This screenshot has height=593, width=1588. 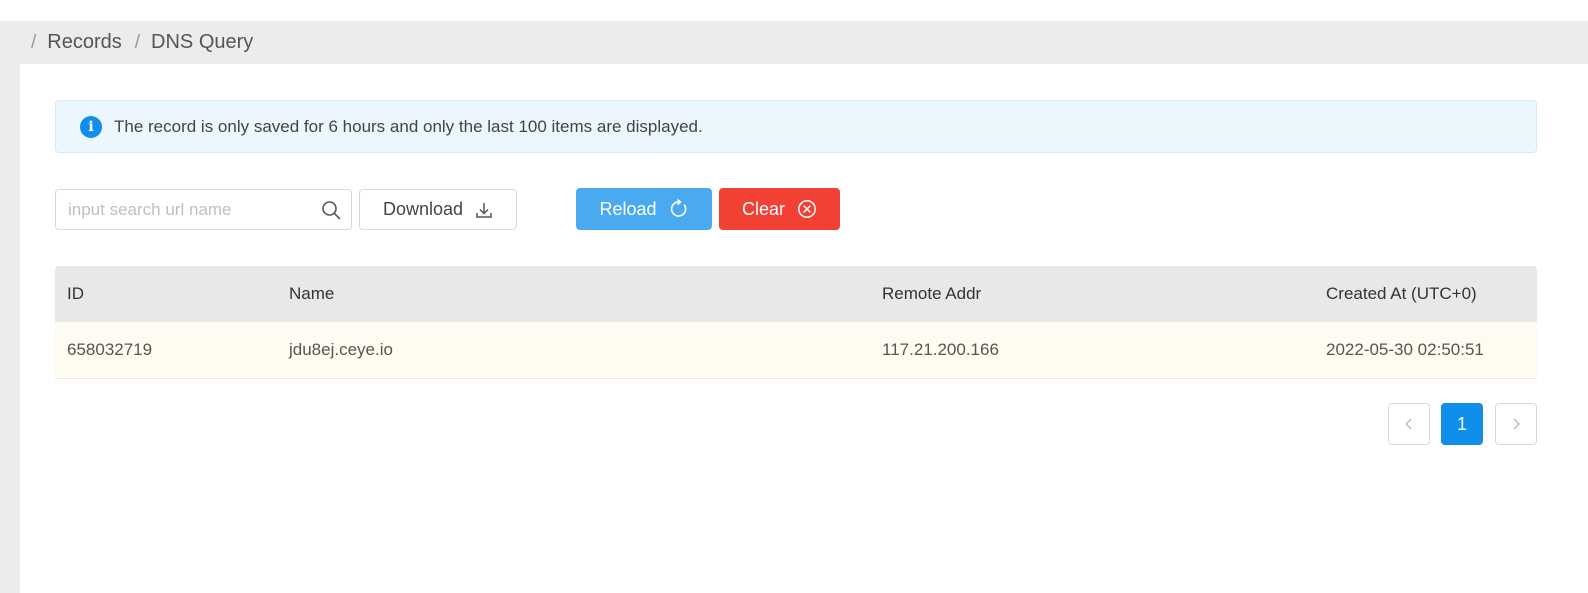 I want to click on column-header-remote-addr: Remote Addr, so click(x=931, y=294).